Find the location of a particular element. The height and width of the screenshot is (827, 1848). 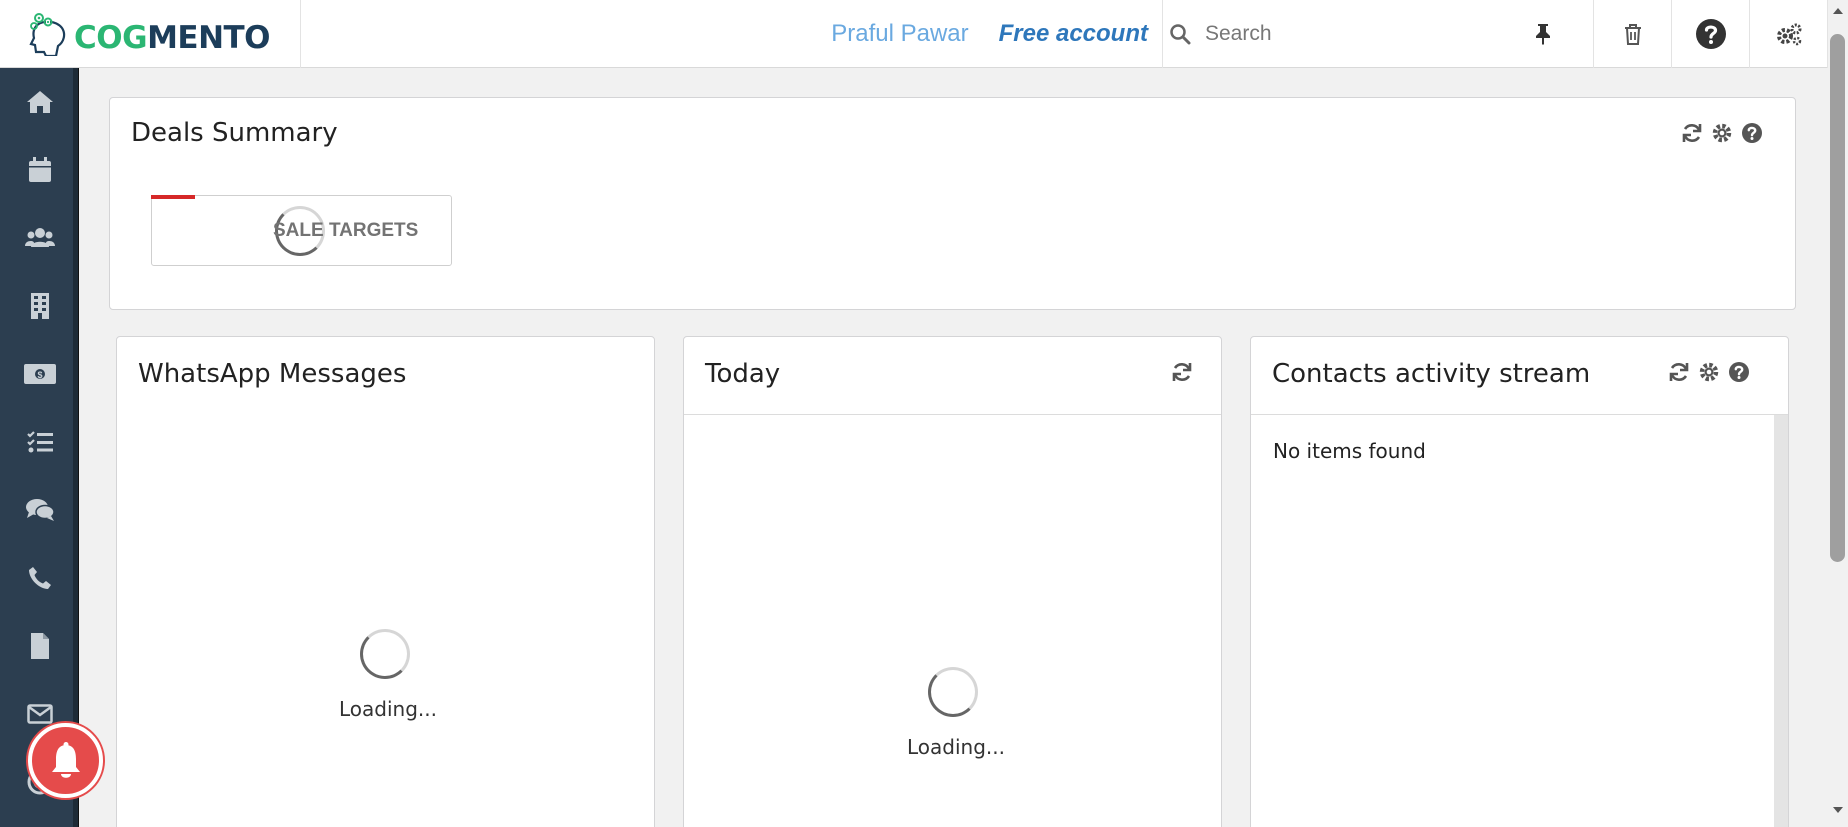

sidebar-item-calendar is located at coordinates (39, 170).